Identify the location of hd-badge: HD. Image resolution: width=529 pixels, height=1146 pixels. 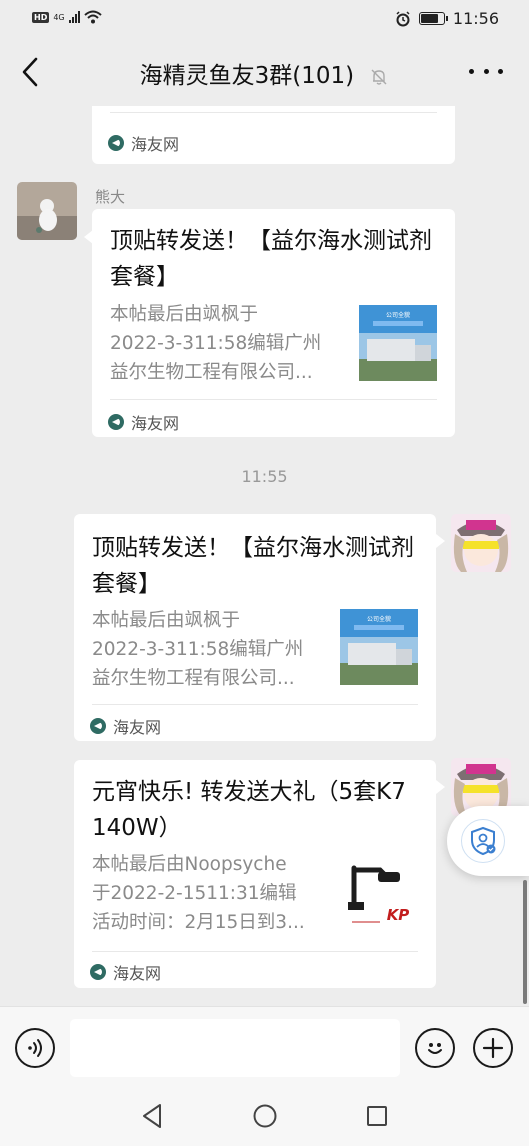
(41, 17).